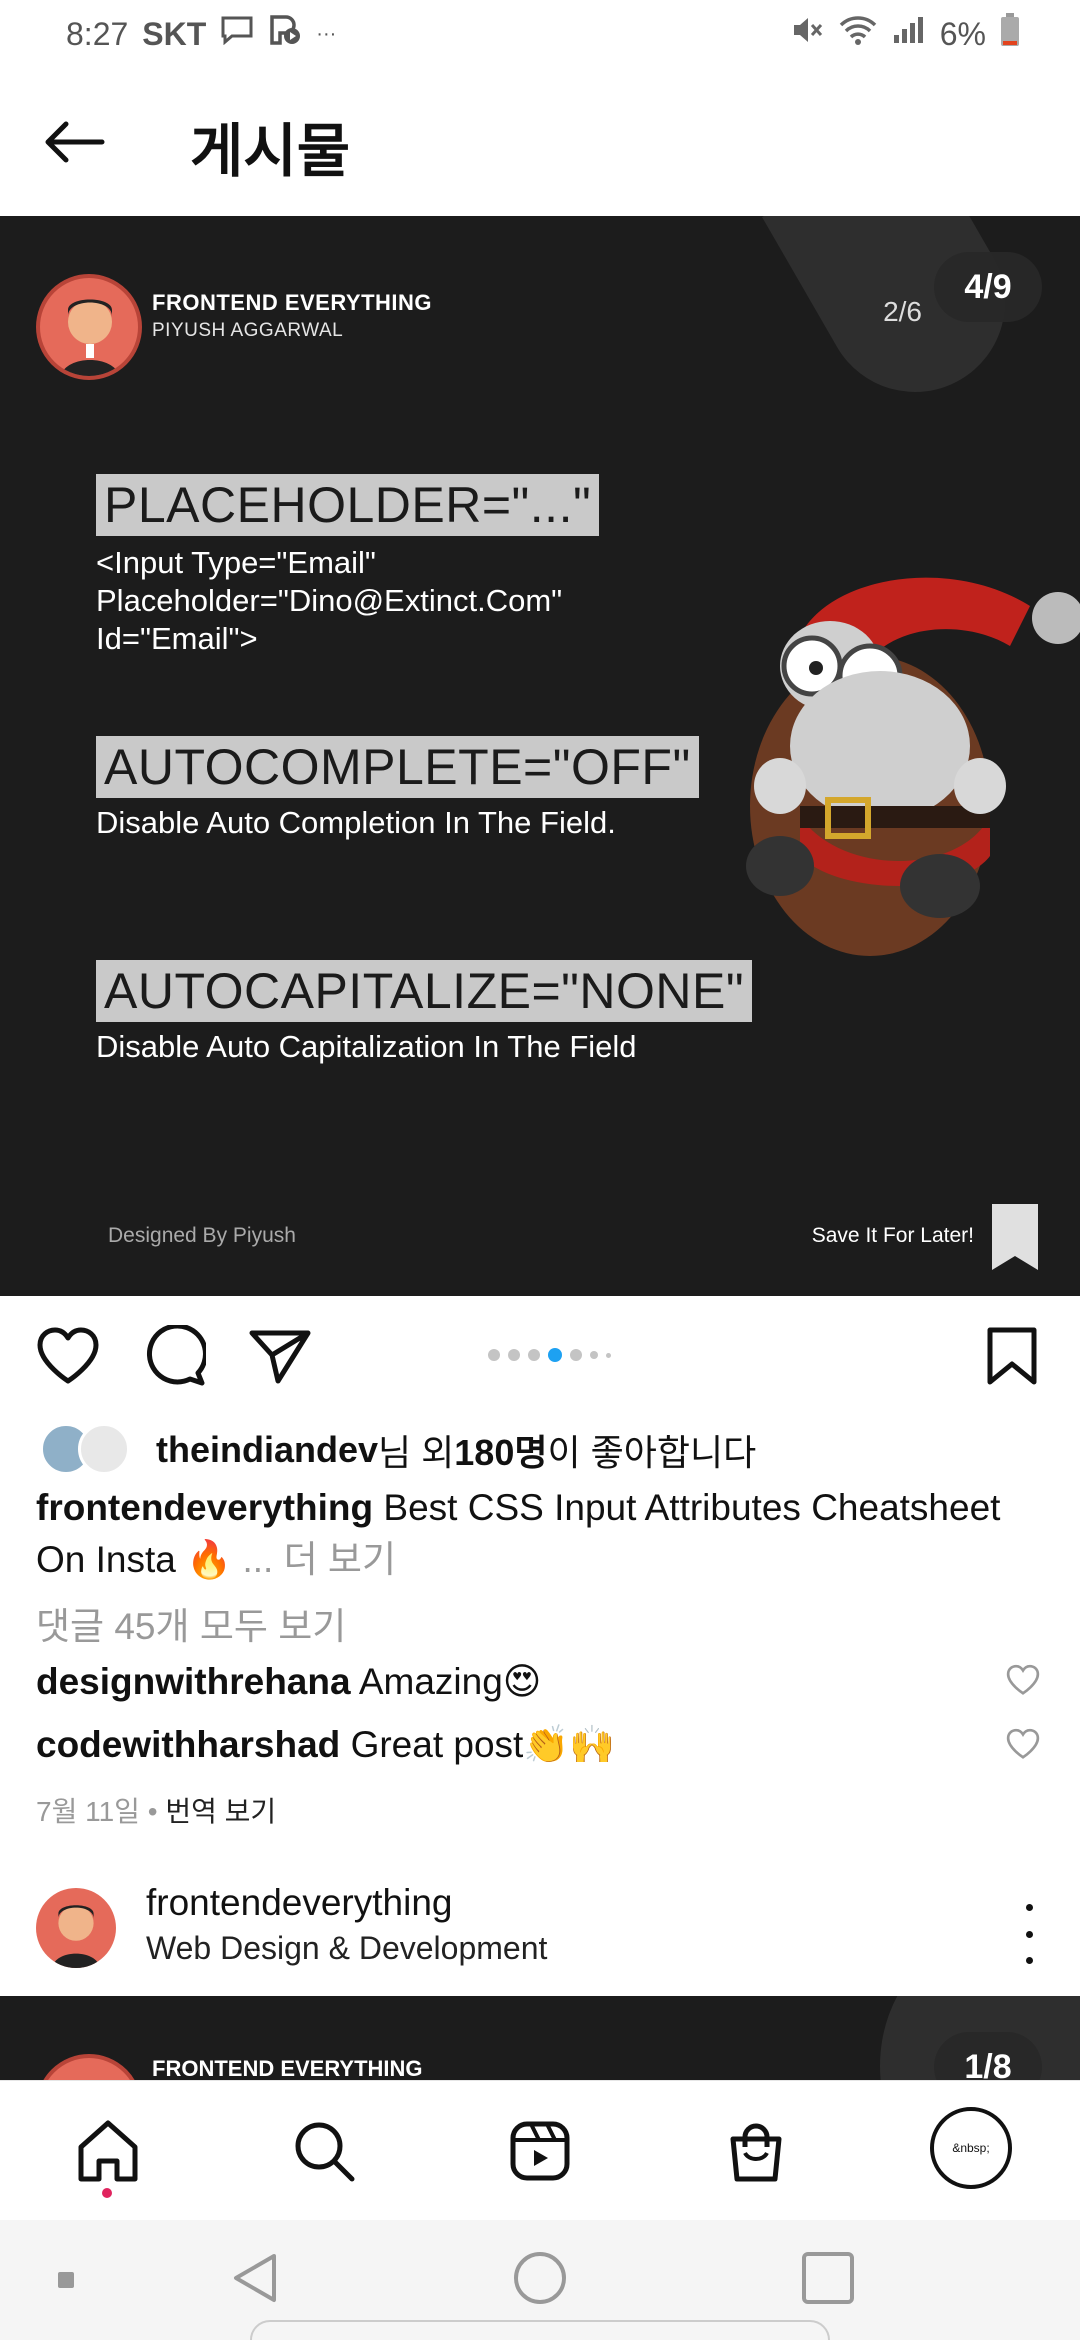 The image size is (1080, 2340). I want to click on attribute-tag: AUTOCOMPLETE="OFF", so click(397, 767).